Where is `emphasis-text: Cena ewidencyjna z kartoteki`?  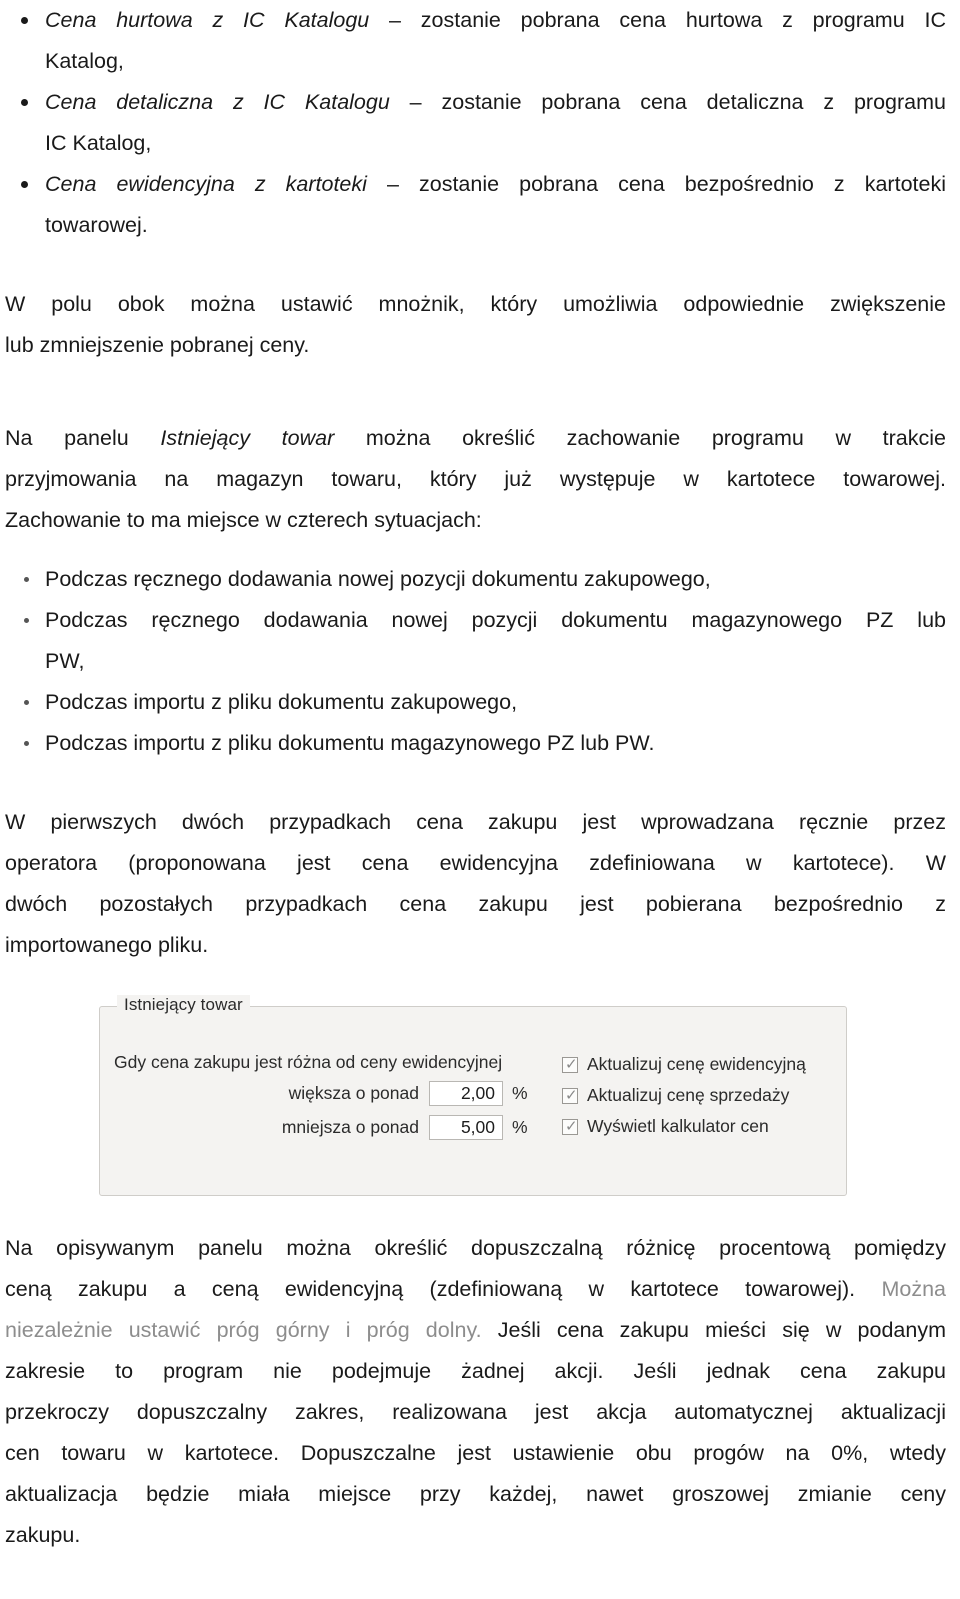 emphasis-text: Cena ewidencyjna z kartoteki is located at coordinates (206, 184).